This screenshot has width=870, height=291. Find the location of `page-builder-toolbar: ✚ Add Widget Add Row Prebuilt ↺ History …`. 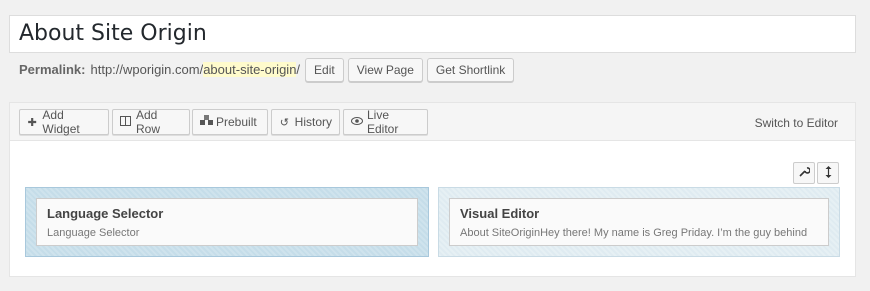

page-builder-toolbar: ✚ Add Widget Add Row Prebuilt ↺ History … is located at coordinates (432, 122).